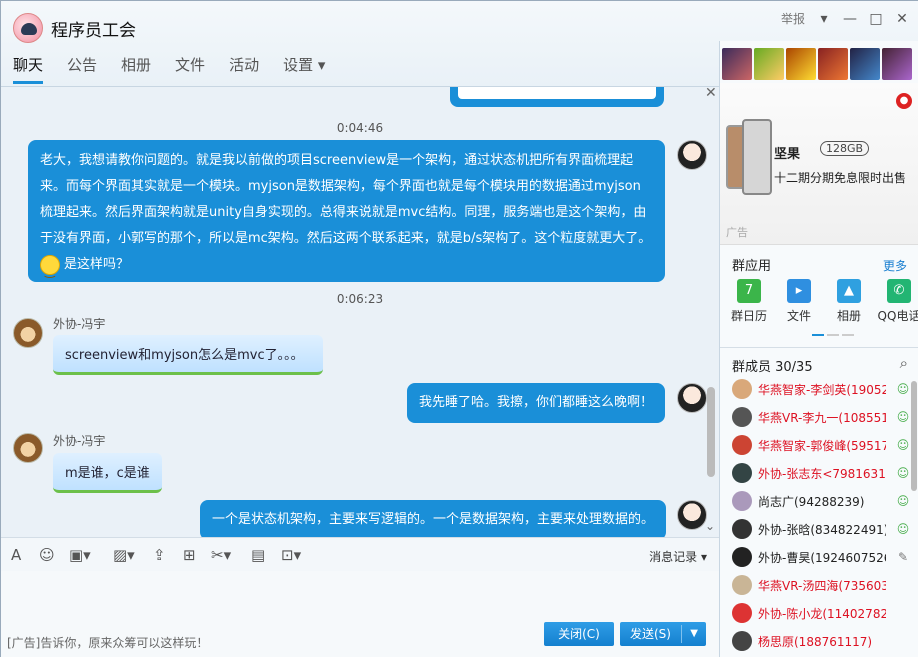 The height and width of the screenshot is (657, 918). Describe the element at coordinates (304, 69) in the screenshot. I see `tab-settings: 设置 ▾` at that location.